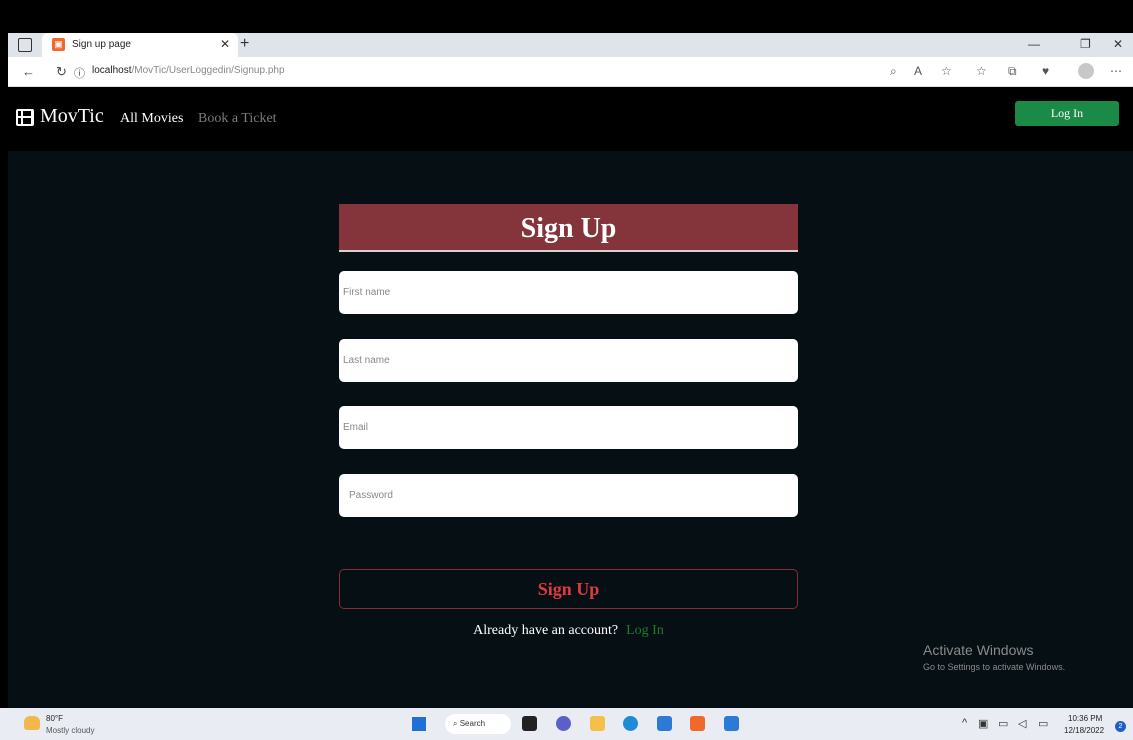 This screenshot has height=740, width=1133. I want to click on search-page-icon: ⌕, so click(893, 71).